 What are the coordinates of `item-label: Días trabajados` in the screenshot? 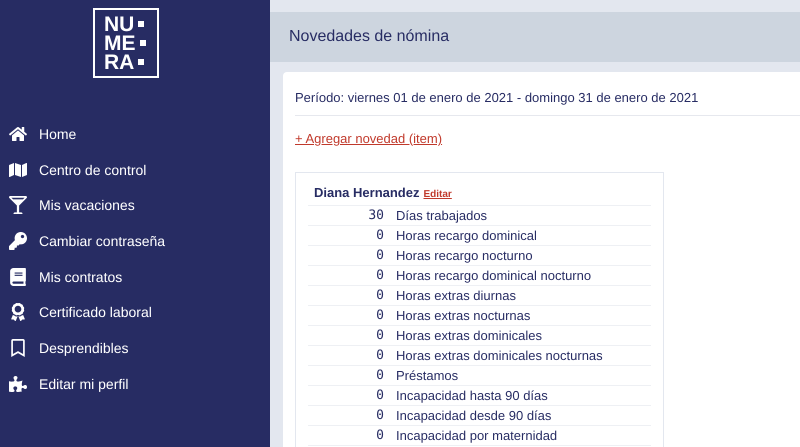 It's located at (442, 215).